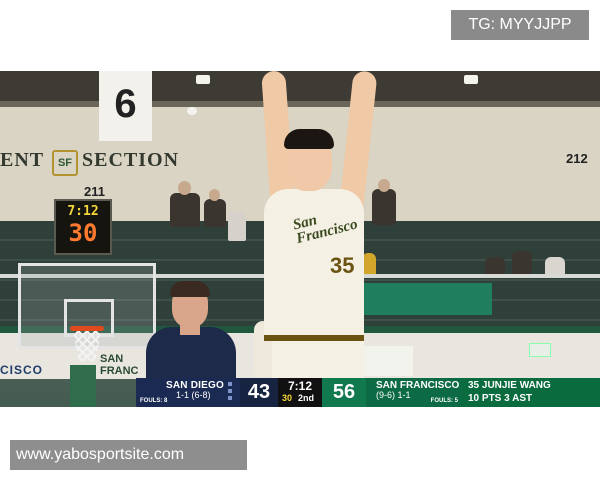 Image resolution: width=600 pixels, height=480 pixels. I want to click on telegram-watermark: TG: MYYJJPP, so click(520, 25).